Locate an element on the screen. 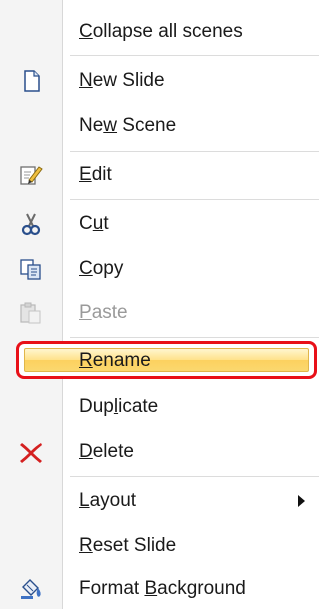 This screenshot has width=327, height=609. menu-item-reset-slide: Reset Slide is located at coordinates (163, 546).